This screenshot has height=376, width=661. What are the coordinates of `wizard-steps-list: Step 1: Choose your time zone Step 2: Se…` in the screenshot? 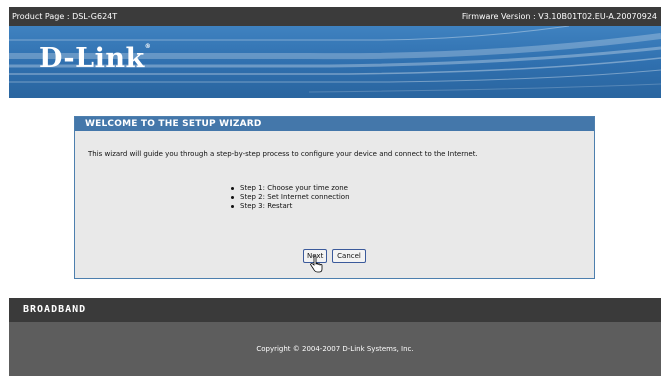 It's located at (290, 197).